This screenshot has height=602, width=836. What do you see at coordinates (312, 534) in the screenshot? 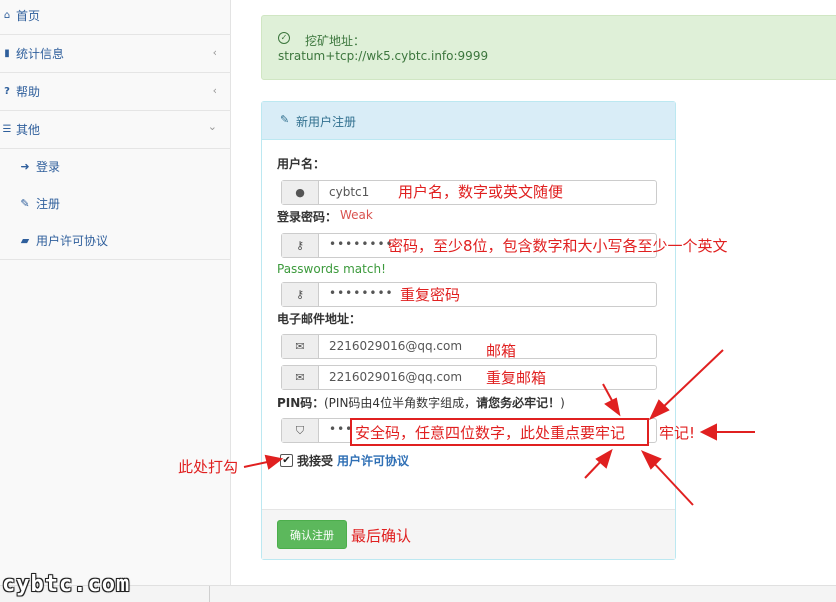
I see `confirm-register-button: 确认注册` at bounding box center [312, 534].